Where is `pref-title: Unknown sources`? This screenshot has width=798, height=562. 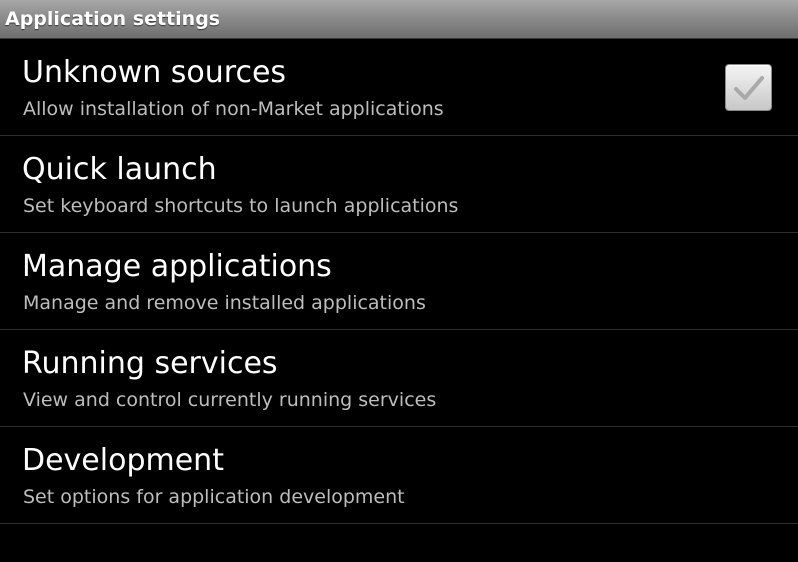
pref-title: Unknown sources is located at coordinates (154, 72).